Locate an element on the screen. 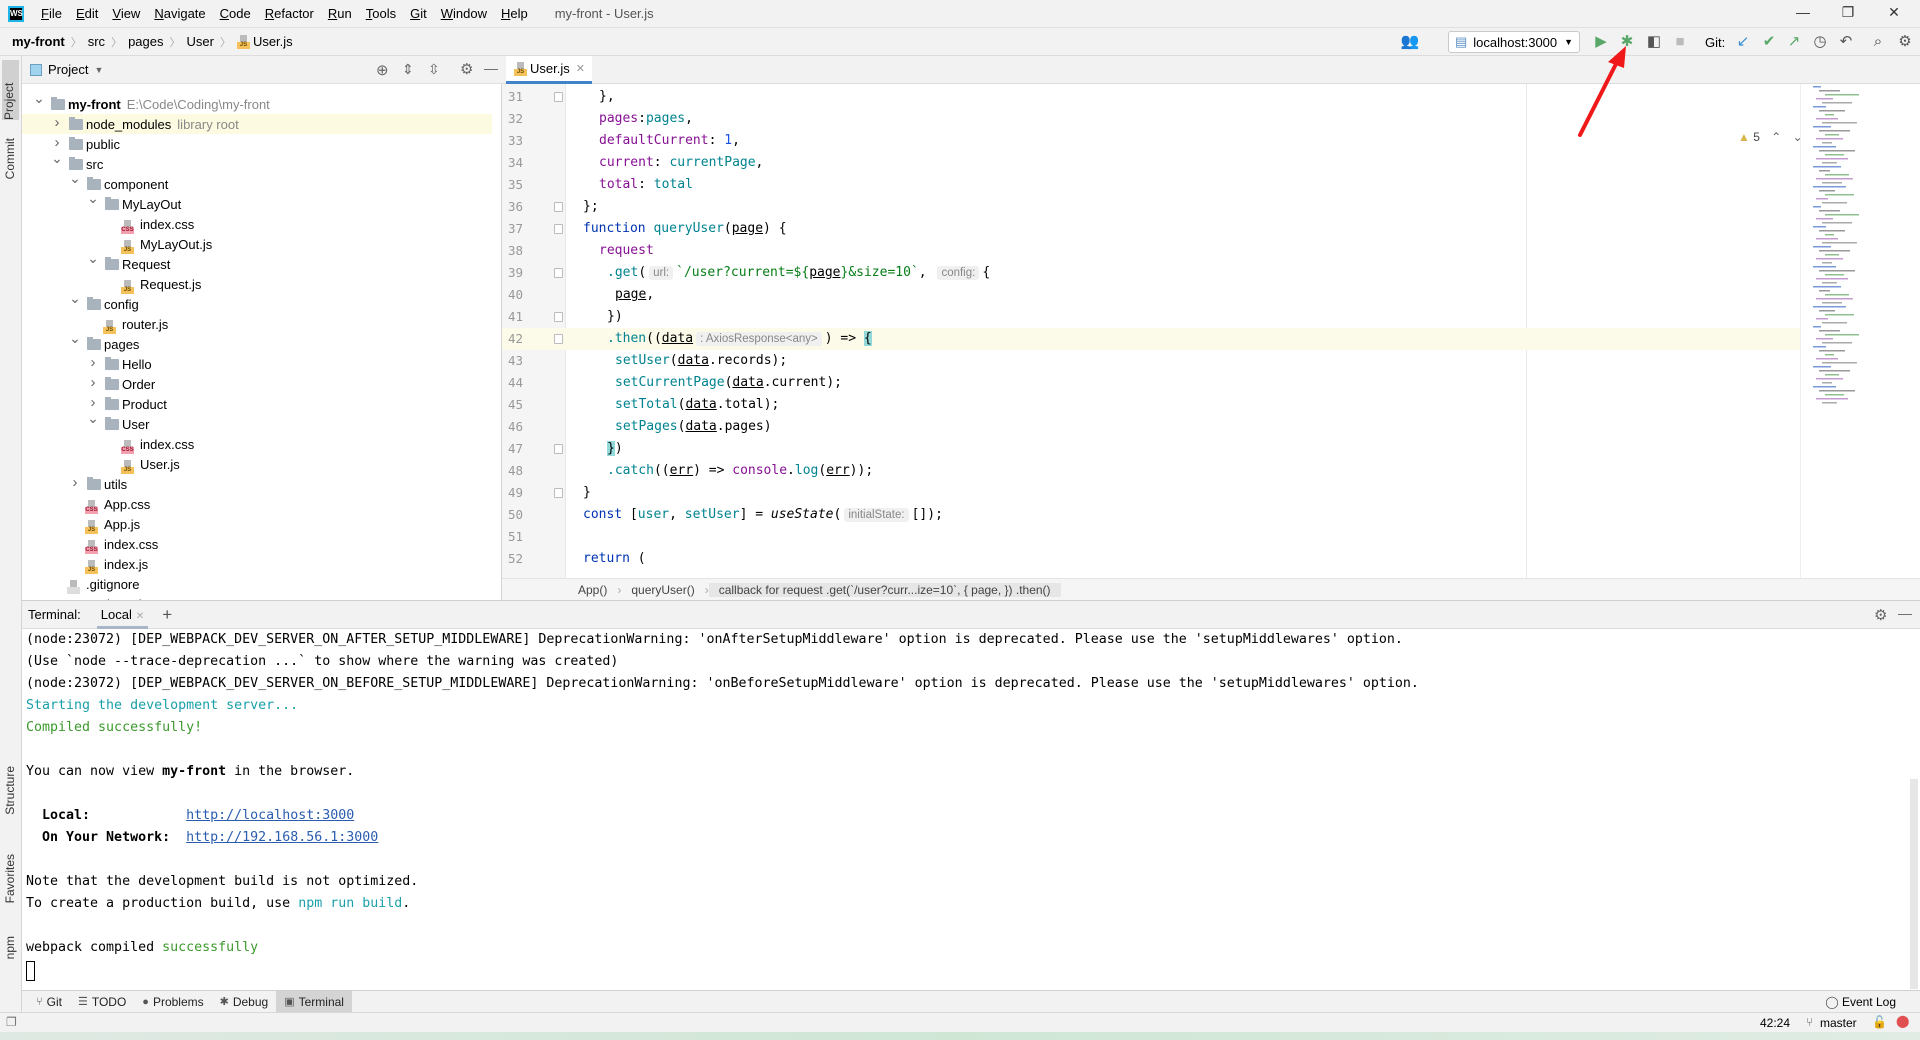 This screenshot has height=1040, width=1920. git-branch: master is located at coordinates (1838, 1023).